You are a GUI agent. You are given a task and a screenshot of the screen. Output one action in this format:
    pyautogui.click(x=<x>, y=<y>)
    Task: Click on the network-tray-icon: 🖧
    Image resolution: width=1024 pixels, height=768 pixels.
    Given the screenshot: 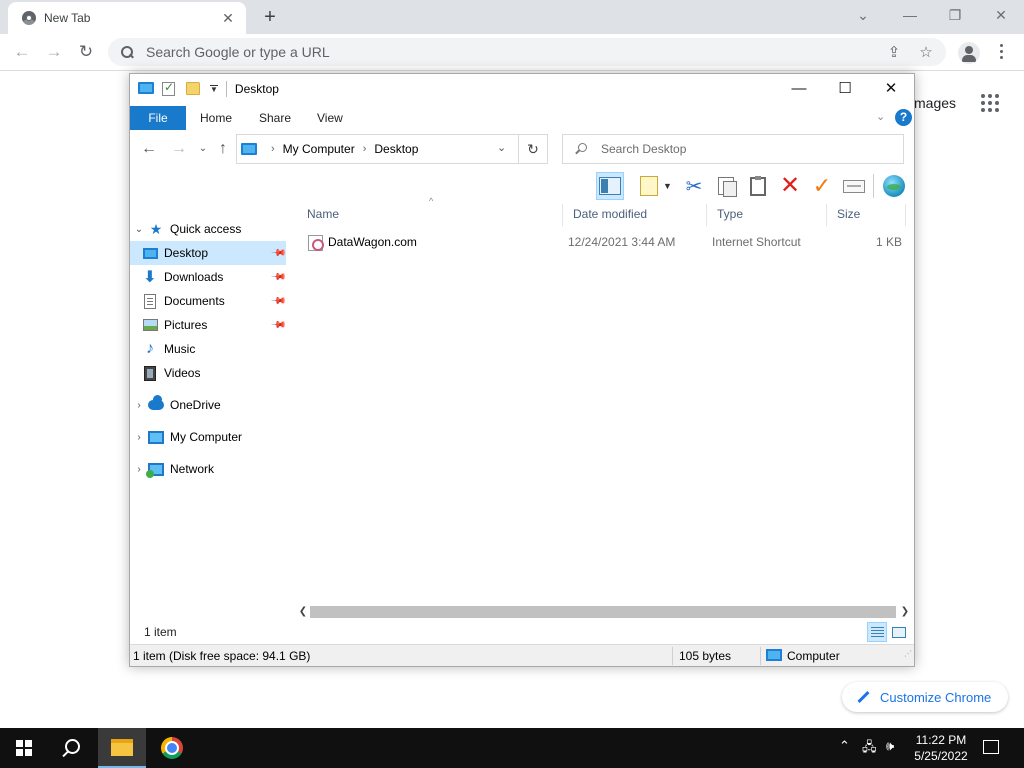 What is the action you would take?
    pyautogui.click(x=869, y=749)
    